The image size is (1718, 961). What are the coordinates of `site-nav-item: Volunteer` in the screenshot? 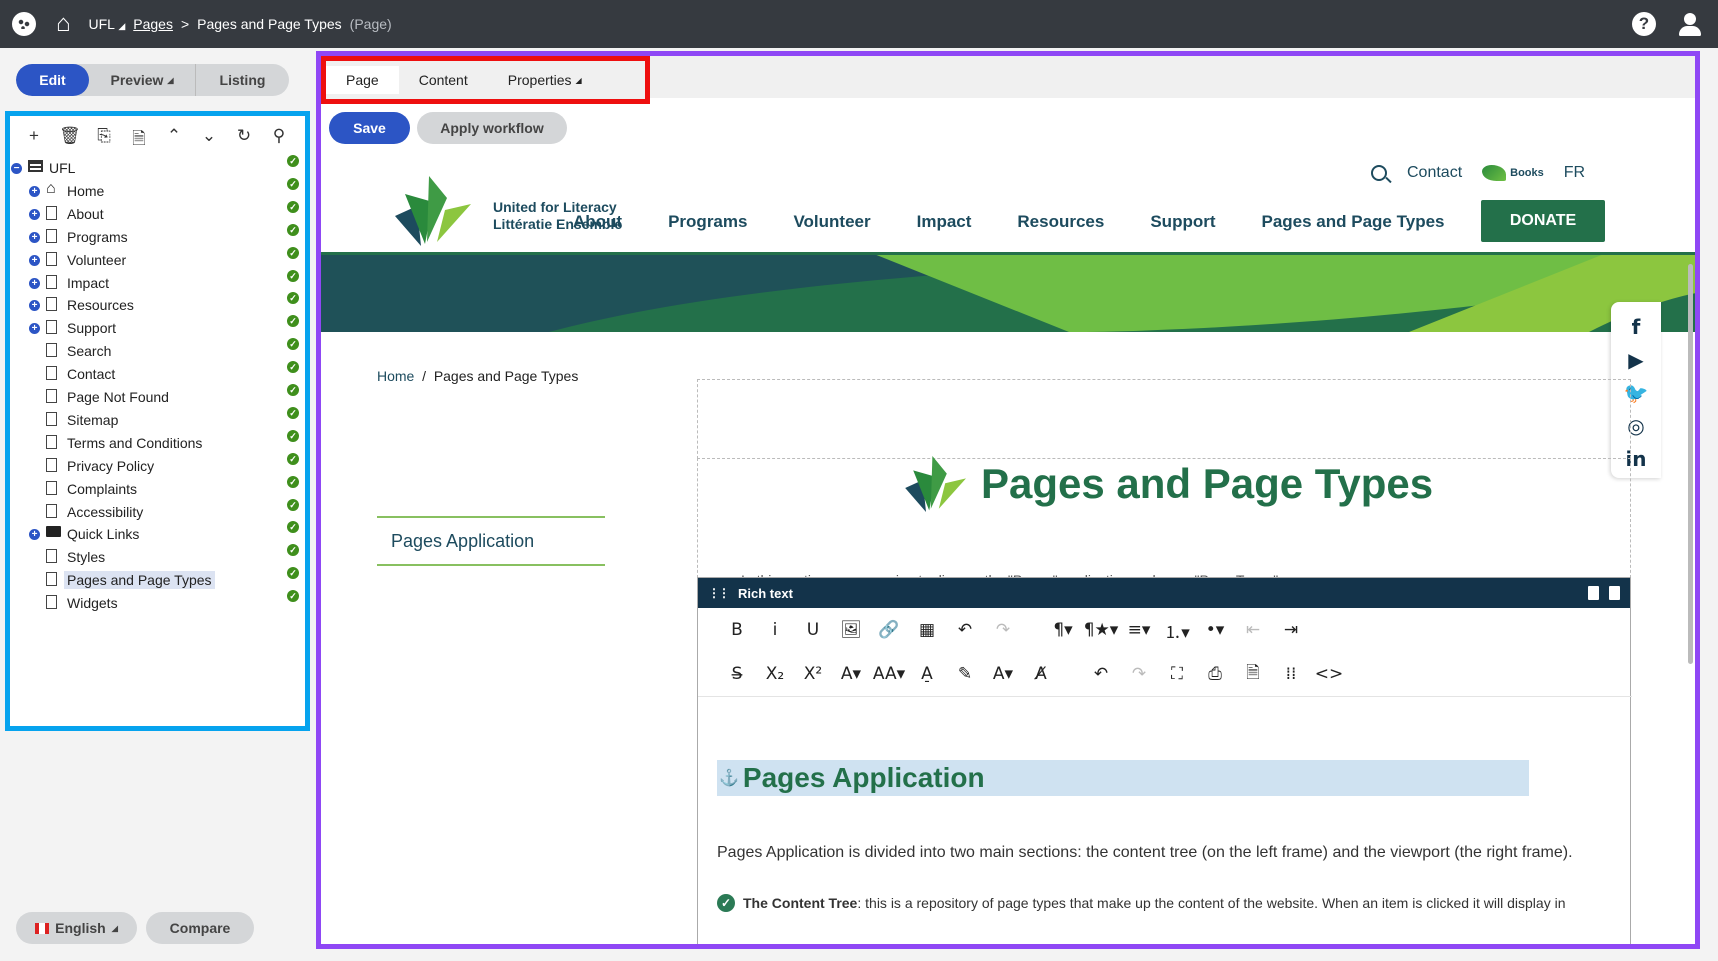 It's located at (831, 222).